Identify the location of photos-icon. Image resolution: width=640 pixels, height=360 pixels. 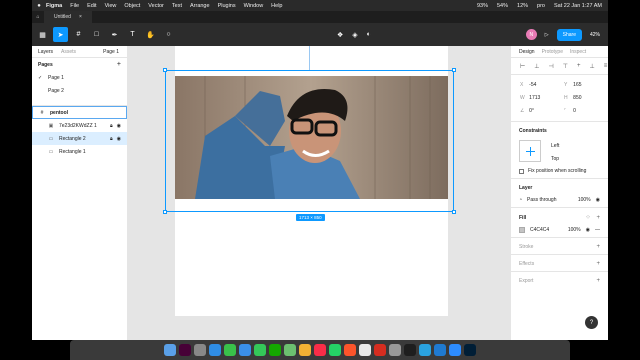
(305, 350).